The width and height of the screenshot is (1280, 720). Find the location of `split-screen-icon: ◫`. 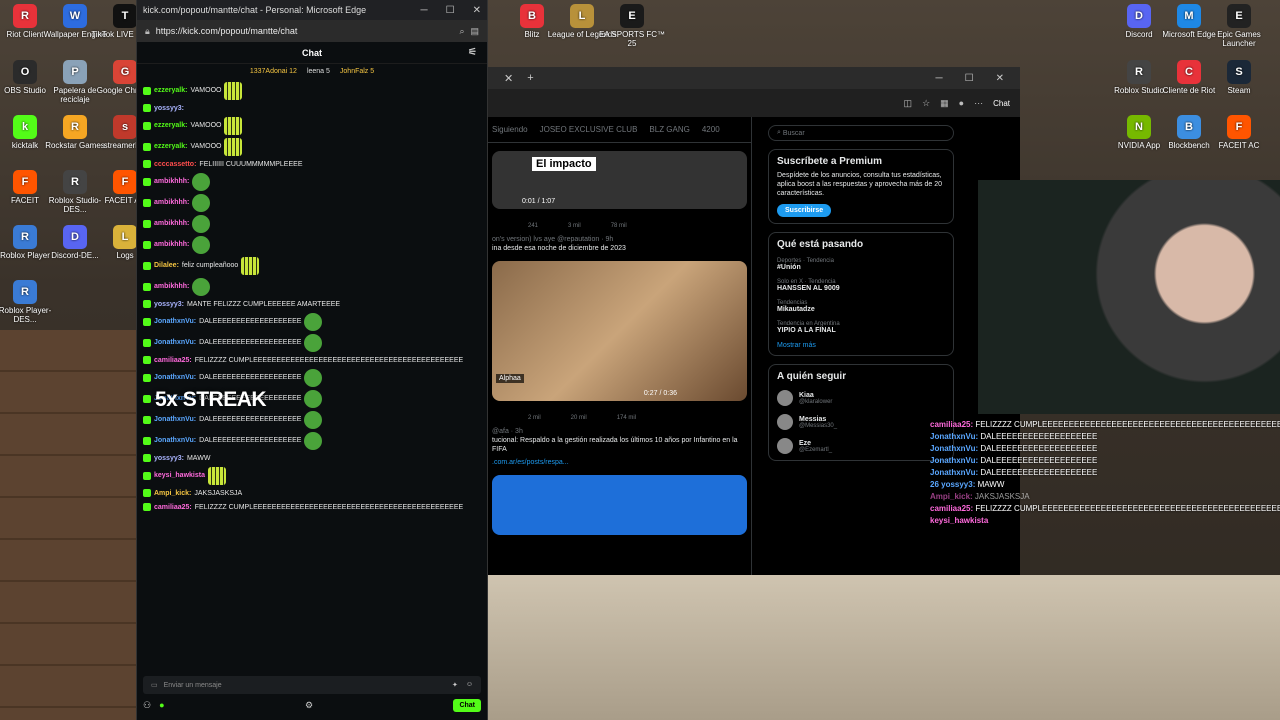

split-screen-icon: ◫ is located at coordinates (908, 103).